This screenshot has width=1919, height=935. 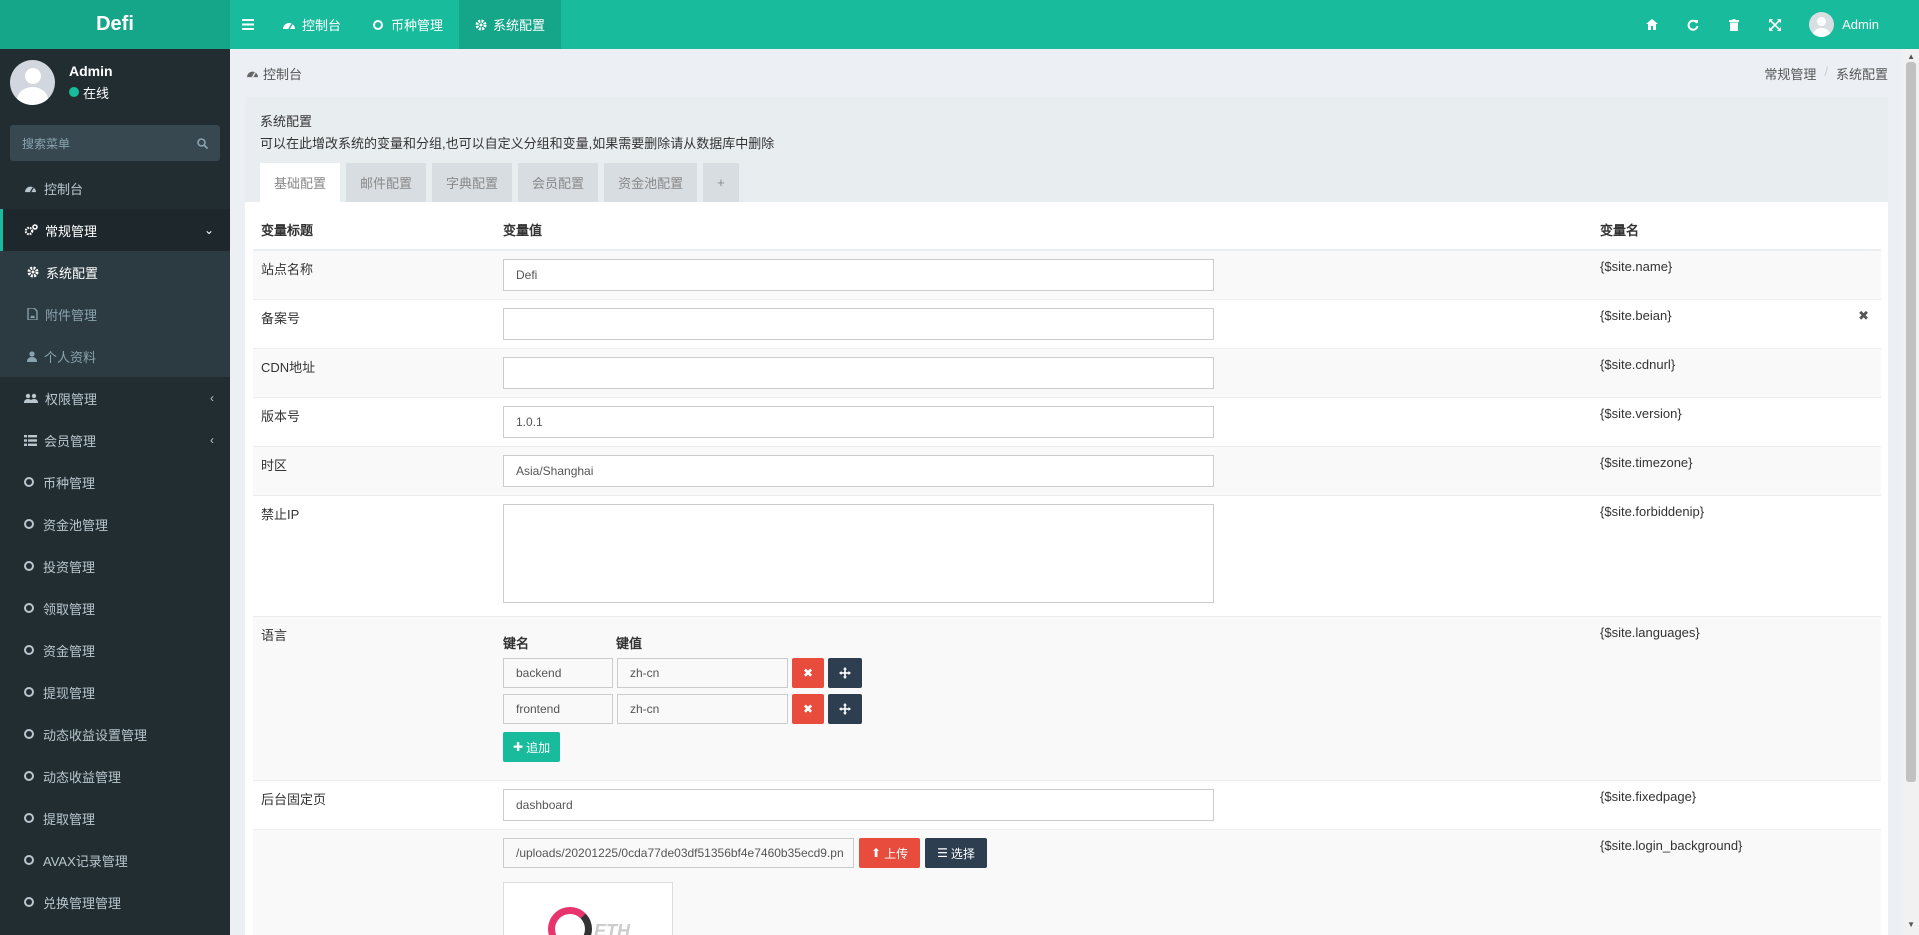 I want to click on gear-icon, so click(x=481, y=24).